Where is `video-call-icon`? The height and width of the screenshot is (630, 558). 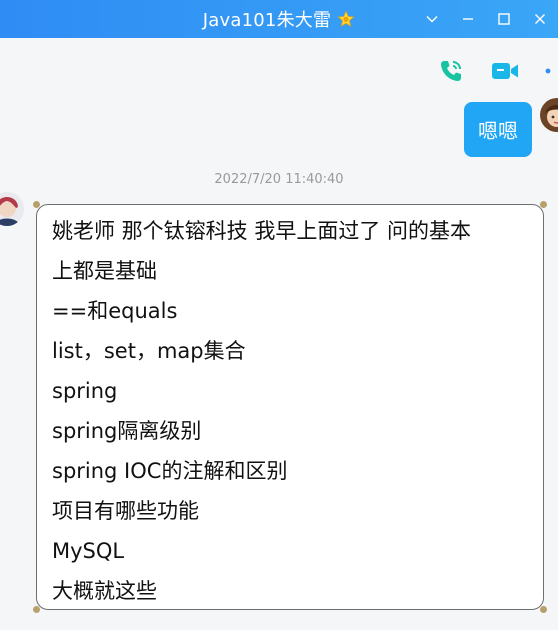 video-call-icon is located at coordinates (505, 71).